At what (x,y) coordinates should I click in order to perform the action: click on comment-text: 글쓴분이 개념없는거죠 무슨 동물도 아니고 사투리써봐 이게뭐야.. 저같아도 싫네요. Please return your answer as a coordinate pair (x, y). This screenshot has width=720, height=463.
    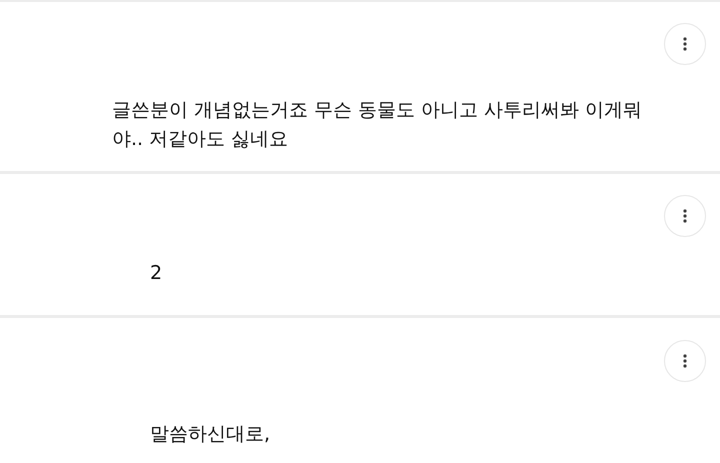
    Looking at the image, I should click on (377, 125).